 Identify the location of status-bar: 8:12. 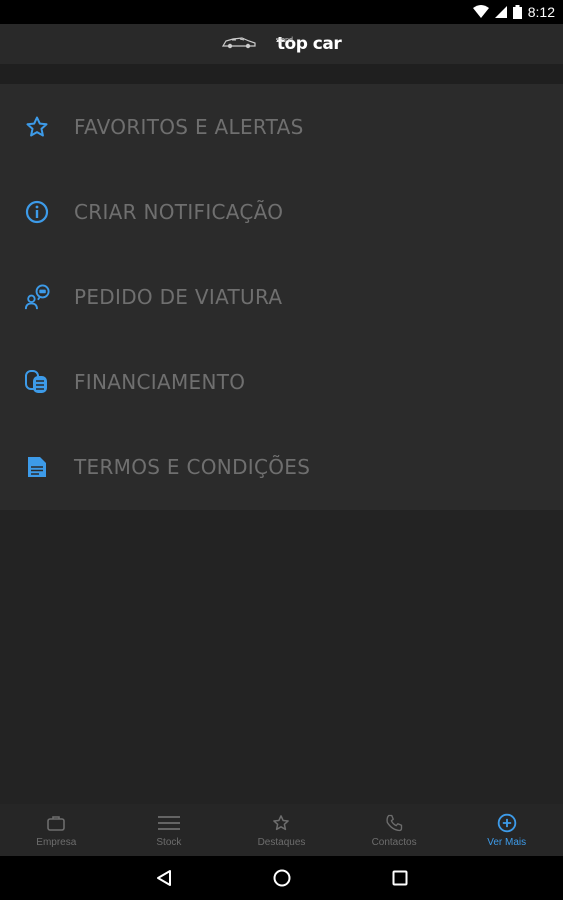
(281, 12).